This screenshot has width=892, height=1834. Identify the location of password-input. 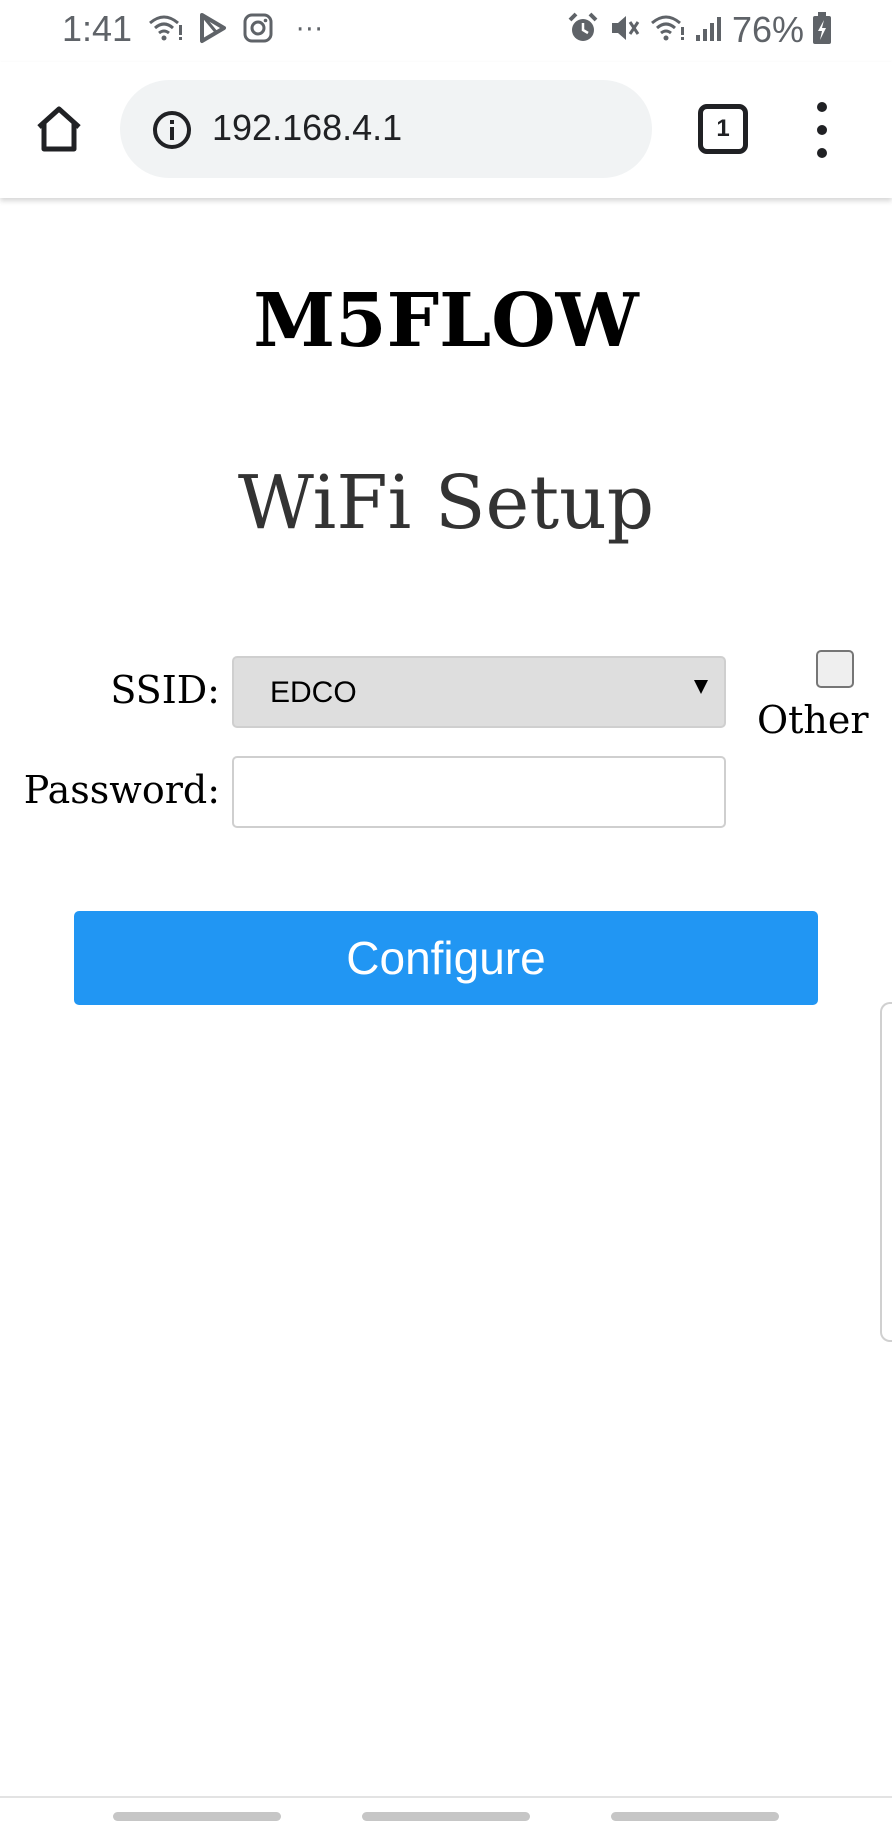
(479, 792).